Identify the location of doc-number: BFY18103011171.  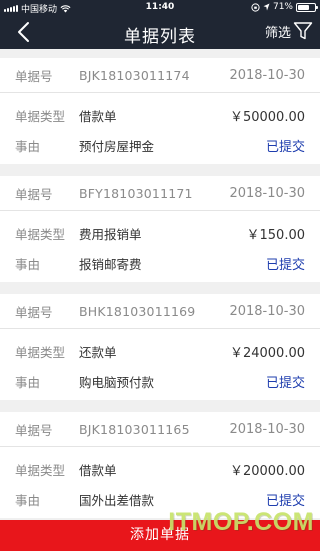
(136, 193).